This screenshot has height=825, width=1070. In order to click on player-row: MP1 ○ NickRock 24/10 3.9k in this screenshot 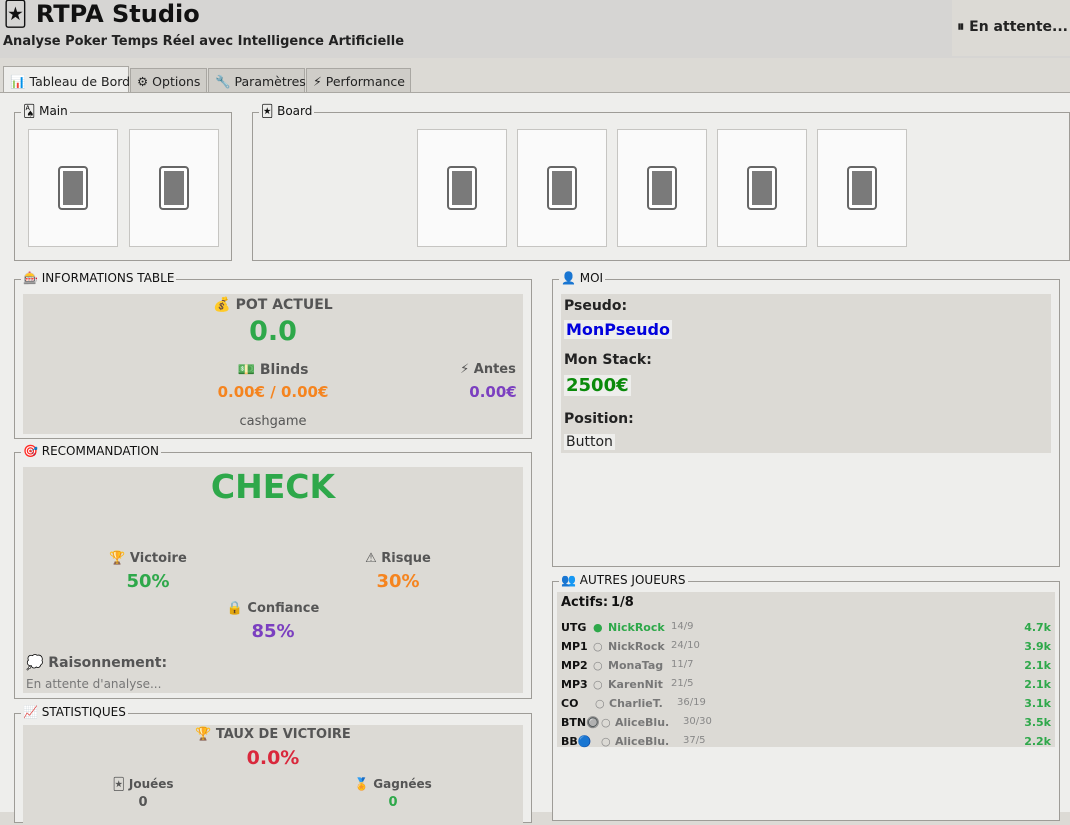, I will do `click(806, 649)`.